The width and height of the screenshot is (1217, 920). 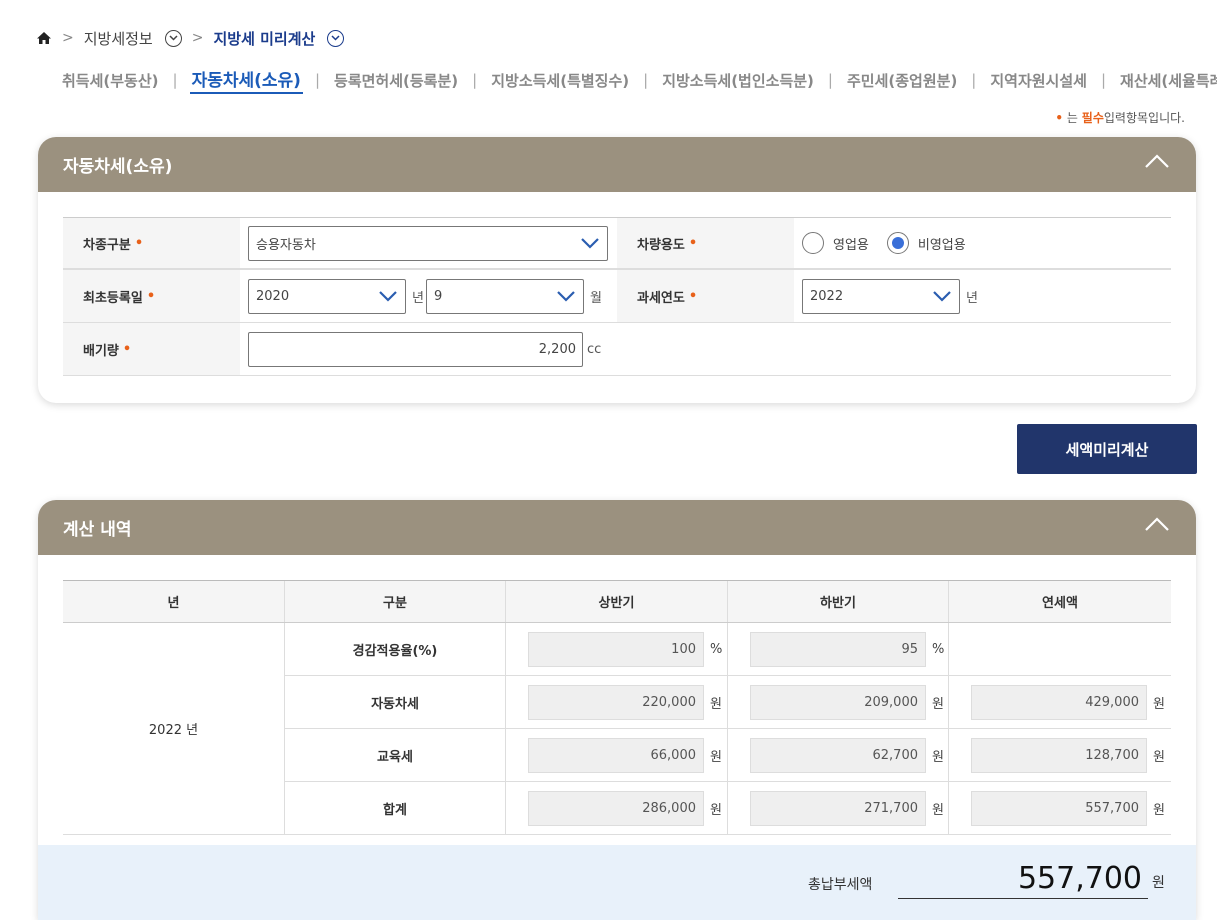 I want to click on breadcrumb-level2: 지방세 미리계산, so click(x=264, y=38).